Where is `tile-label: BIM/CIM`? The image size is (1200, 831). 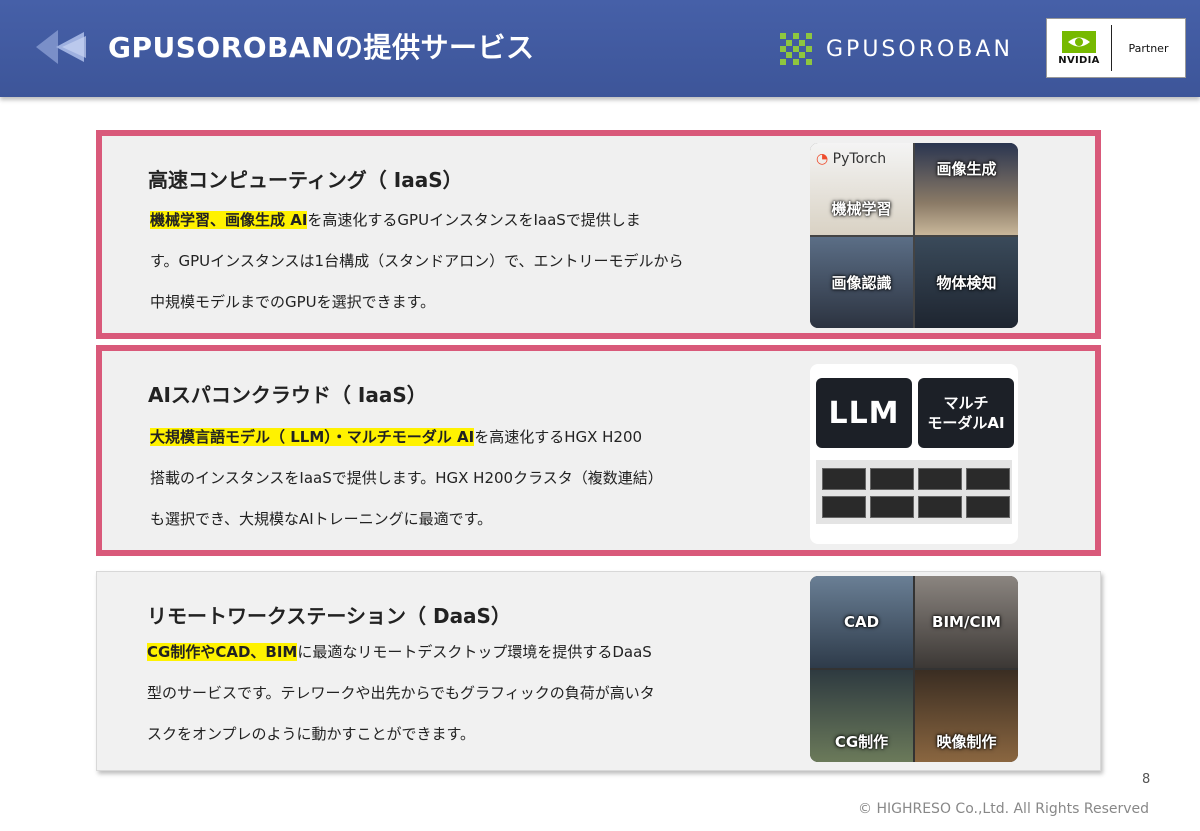
tile-label: BIM/CIM is located at coordinates (966, 622).